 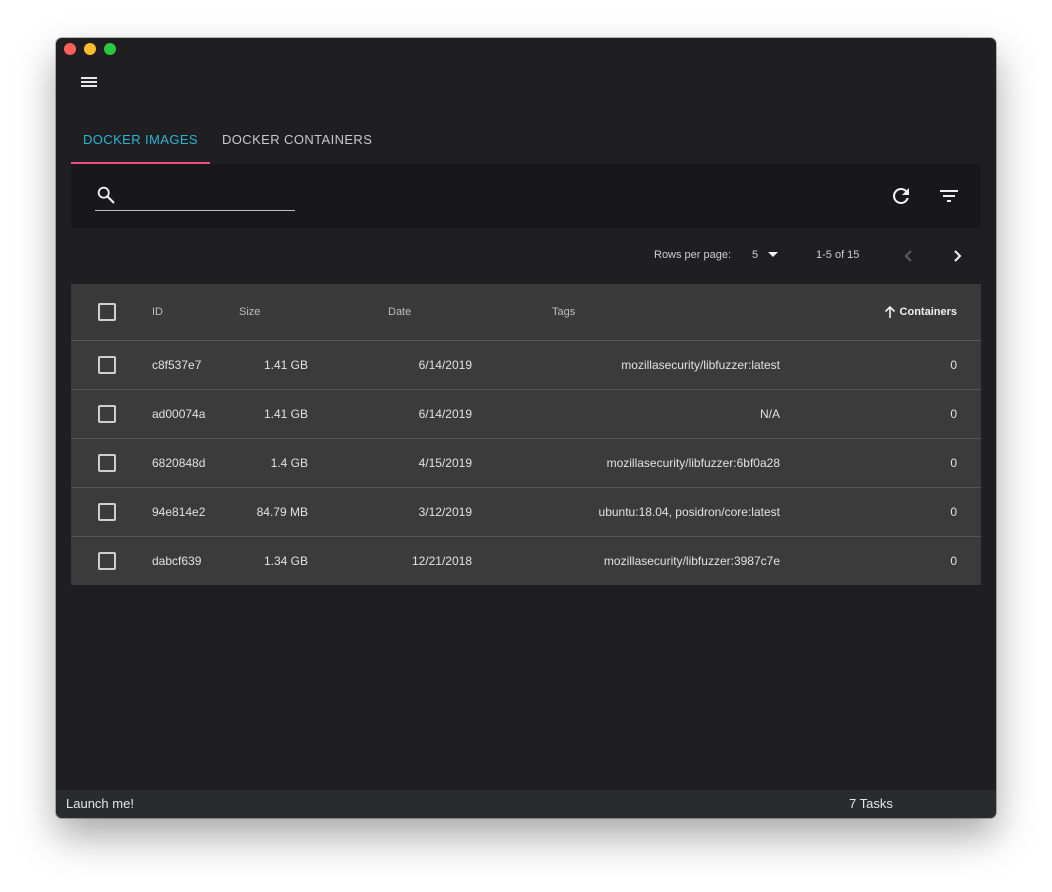 I want to click on cell-id: 94e814e2, so click(x=179, y=512).